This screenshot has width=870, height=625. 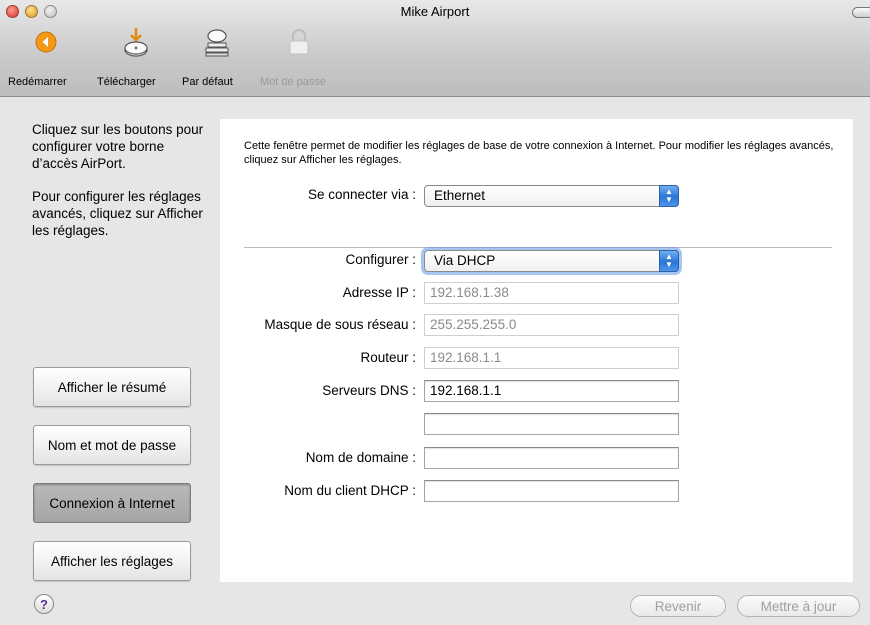 I want to click on toolbar-toggle-button, so click(x=861, y=12).